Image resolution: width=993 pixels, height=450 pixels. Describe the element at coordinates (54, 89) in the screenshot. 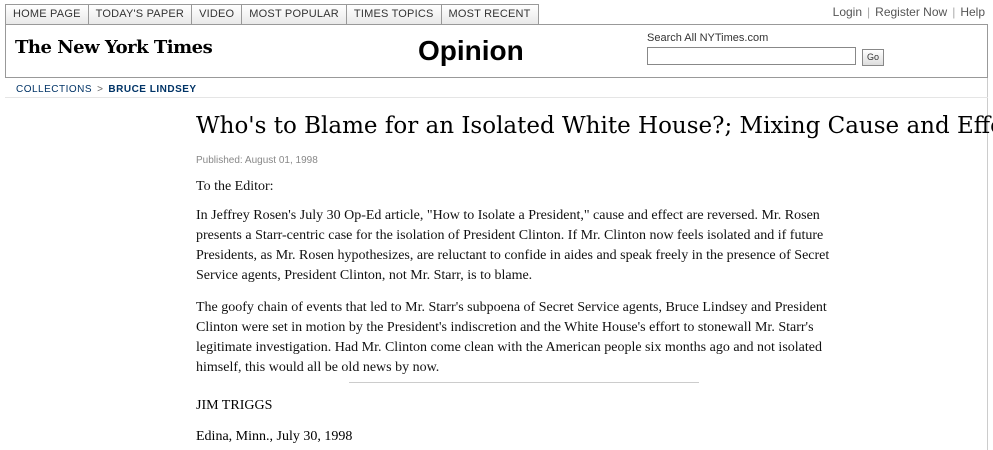

I see `breadcrumb-collections: COLLECTIONS` at that location.